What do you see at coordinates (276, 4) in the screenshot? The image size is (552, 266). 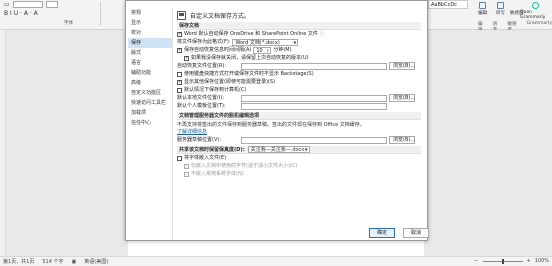 I see `dialog-title-bar` at bounding box center [276, 4].